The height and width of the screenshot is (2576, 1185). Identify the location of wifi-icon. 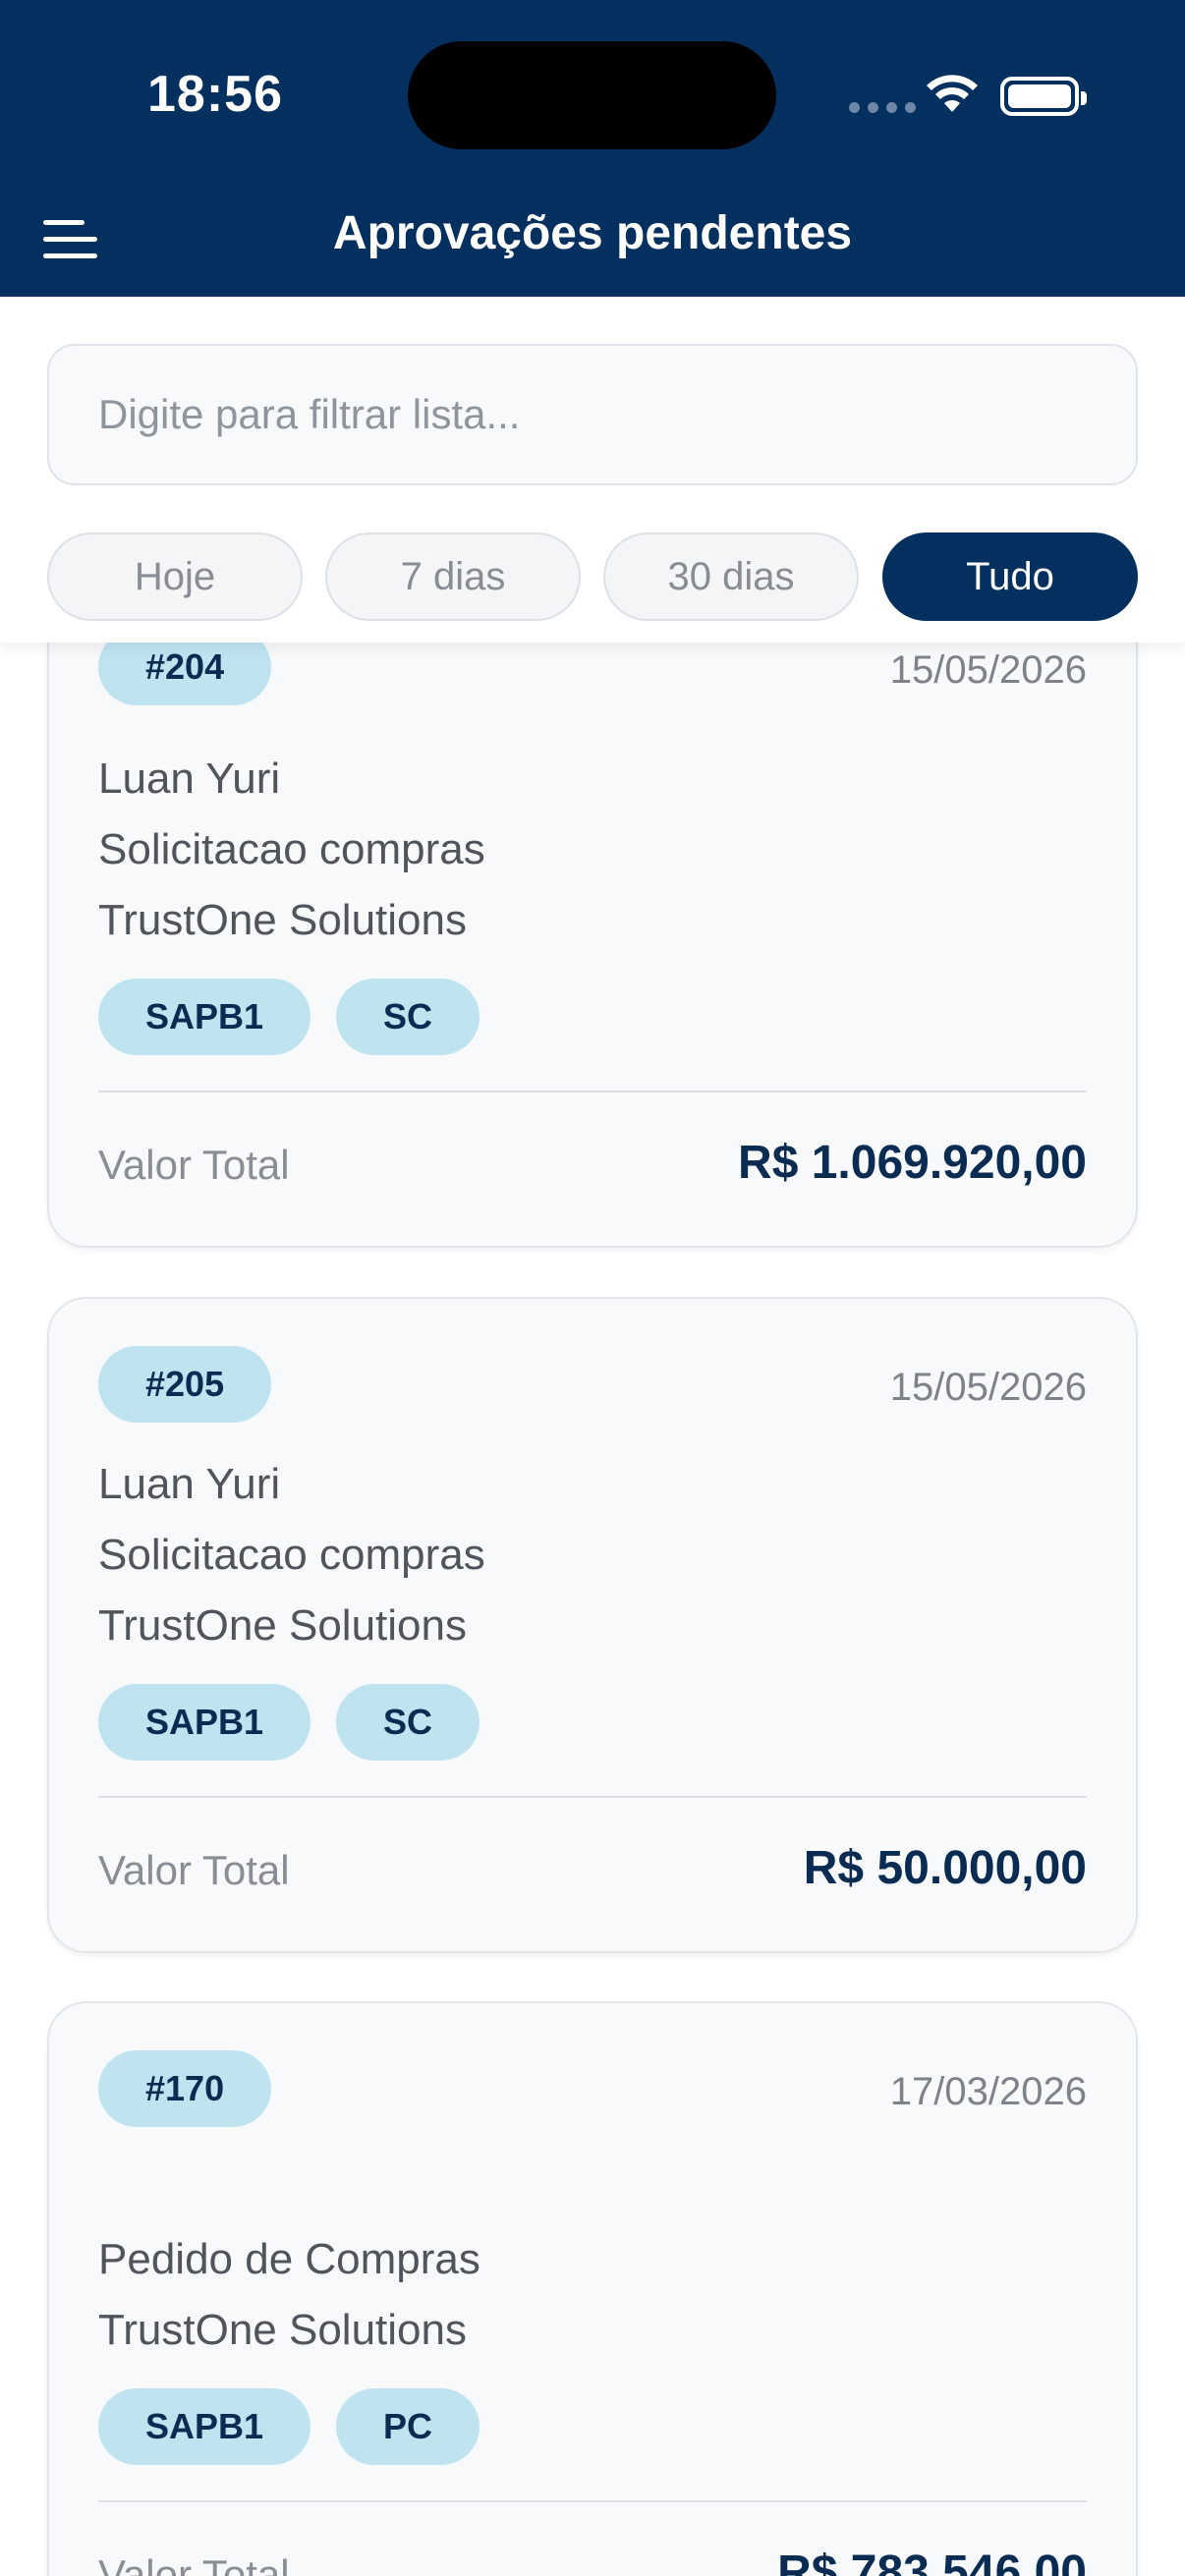
(953, 93).